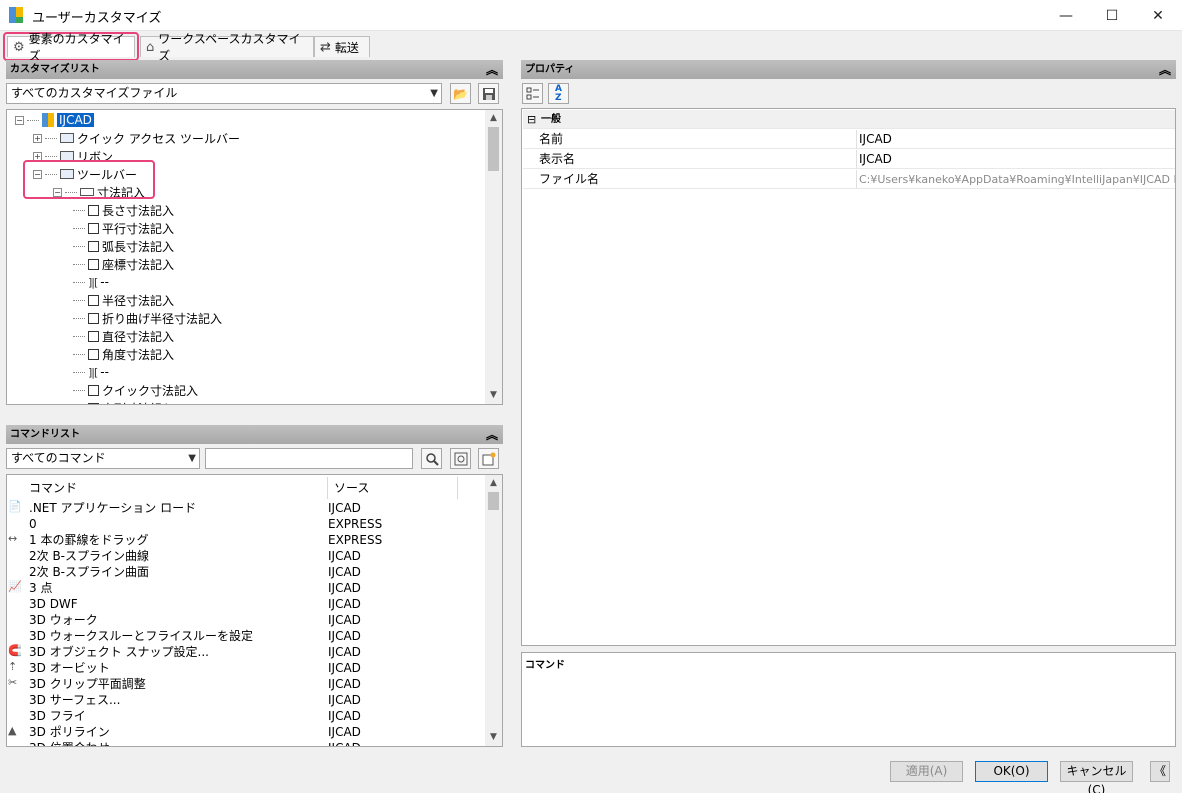 The image size is (1182, 793). What do you see at coordinates (246, 604) in the screenshot?
I see `command-row: 3D DWF IJCAD` at bounding box center [246, 604].